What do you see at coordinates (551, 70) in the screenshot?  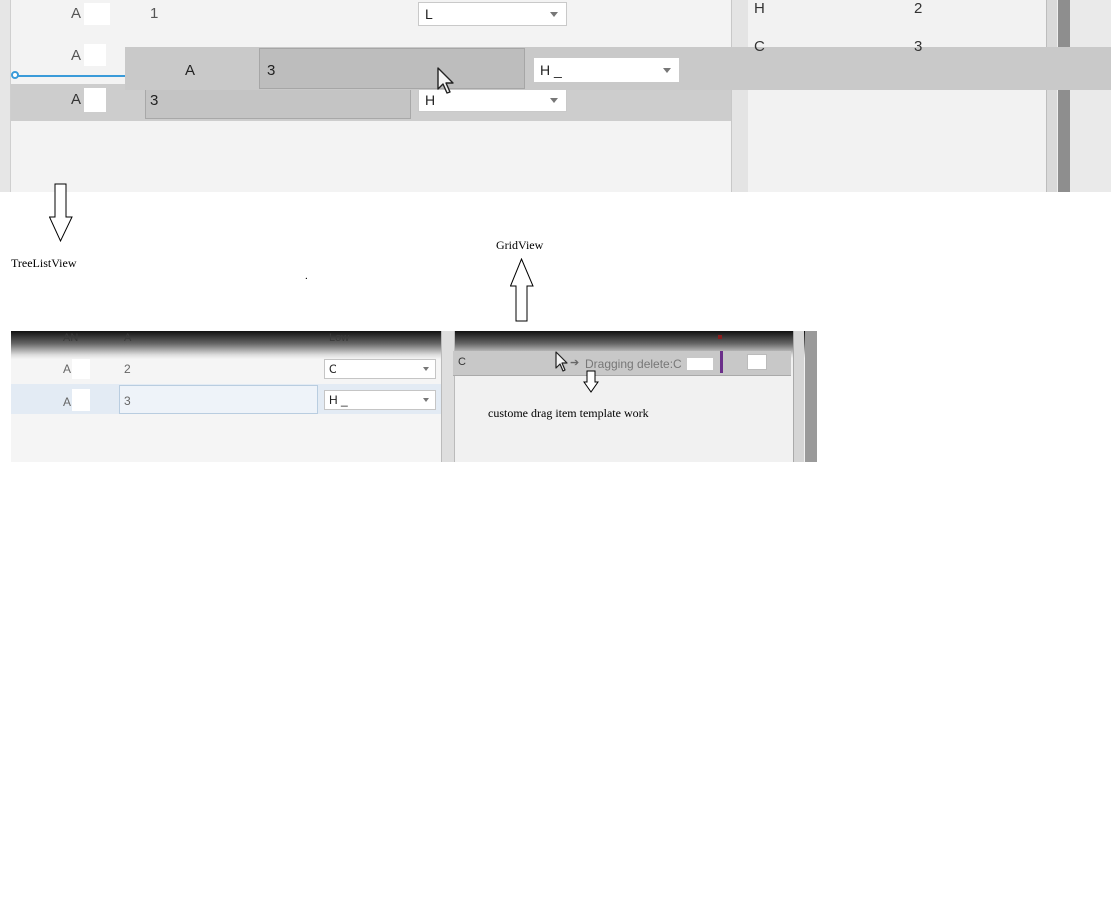 I see `dragged-combo-value: H _` at bounding box center [551, 70].